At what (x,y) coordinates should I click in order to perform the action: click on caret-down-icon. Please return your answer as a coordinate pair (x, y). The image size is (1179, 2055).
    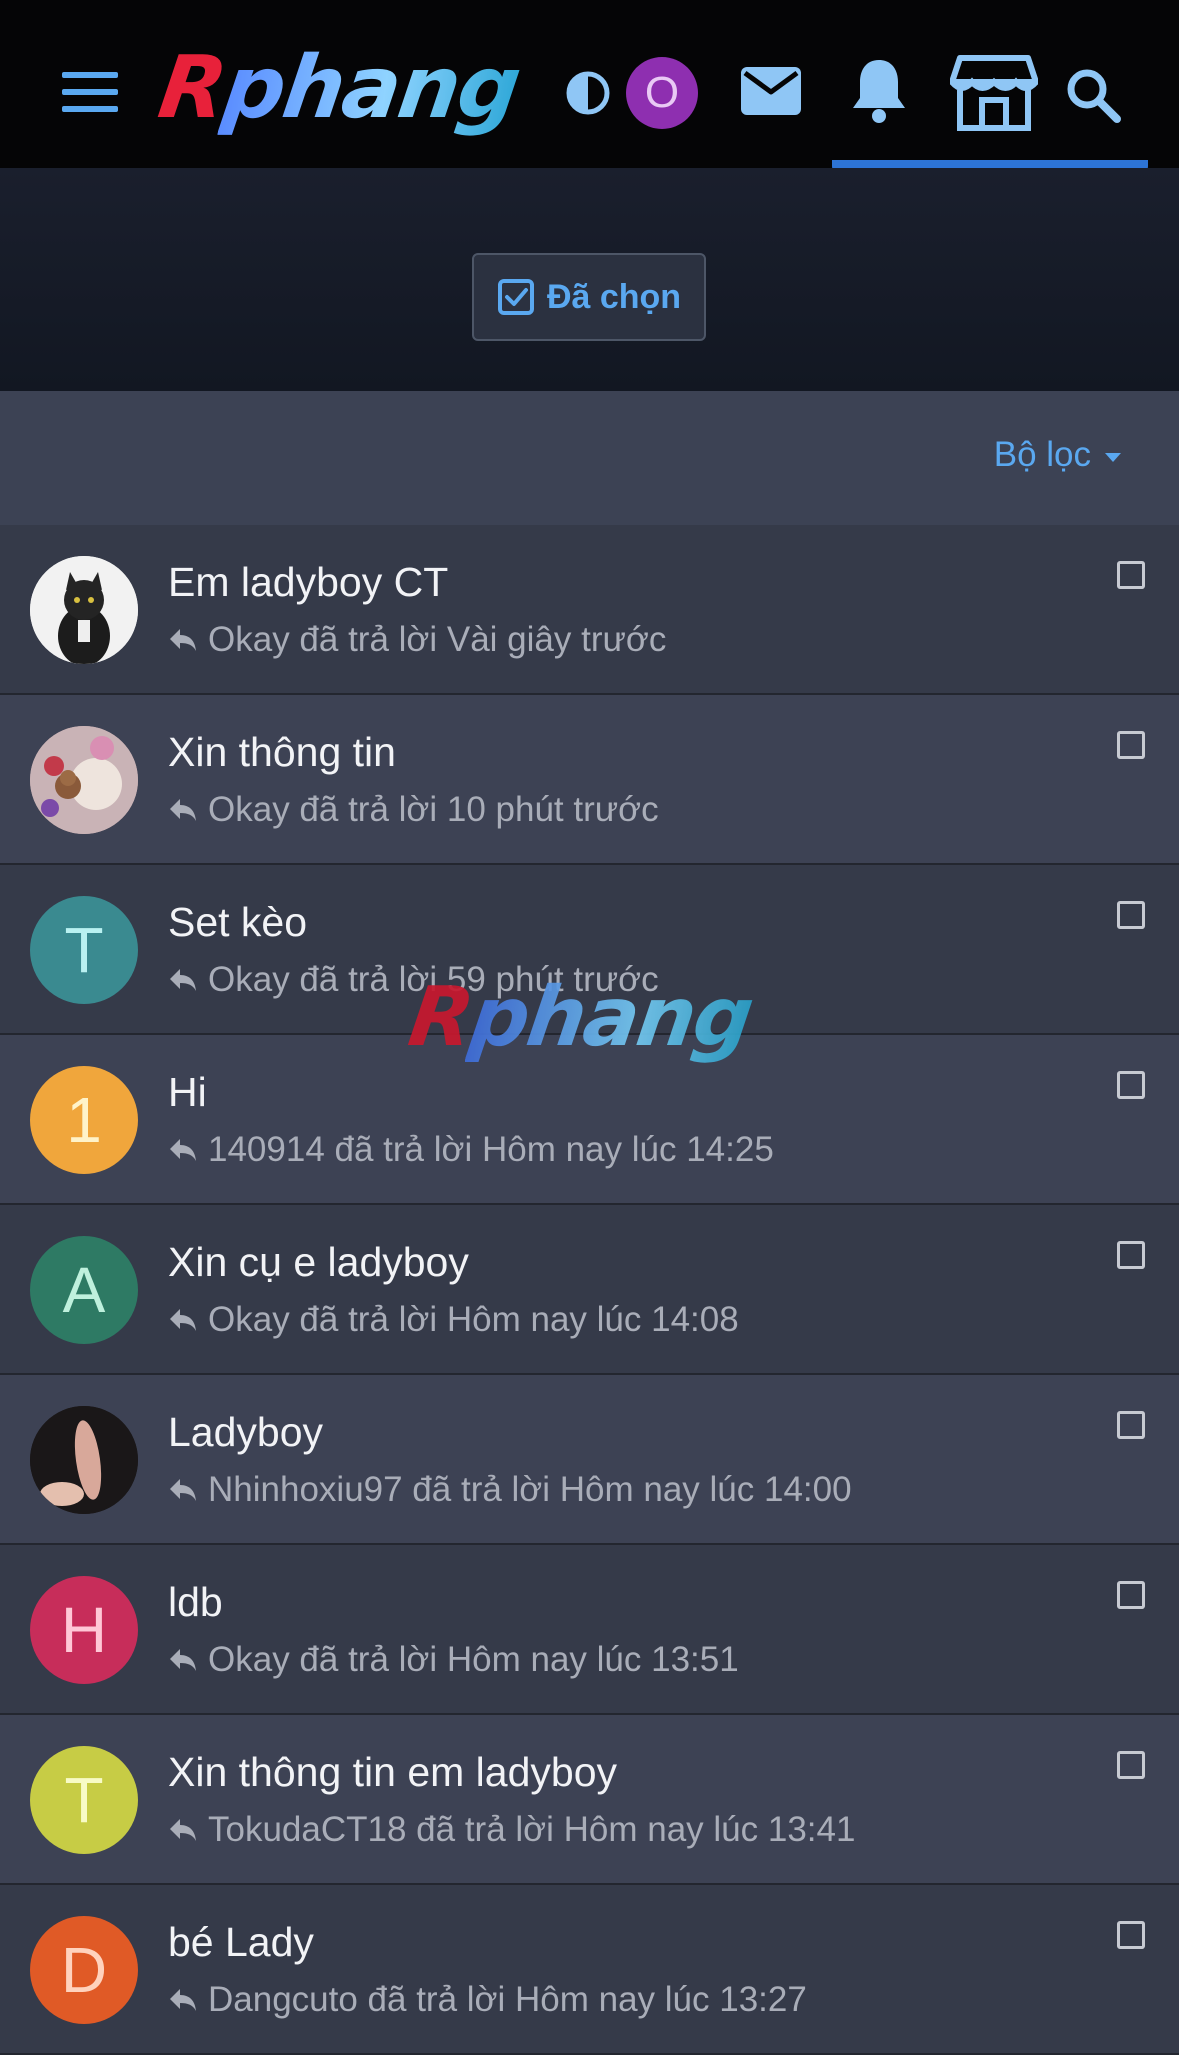
    Looking at the image, I should click on (1113, 457).